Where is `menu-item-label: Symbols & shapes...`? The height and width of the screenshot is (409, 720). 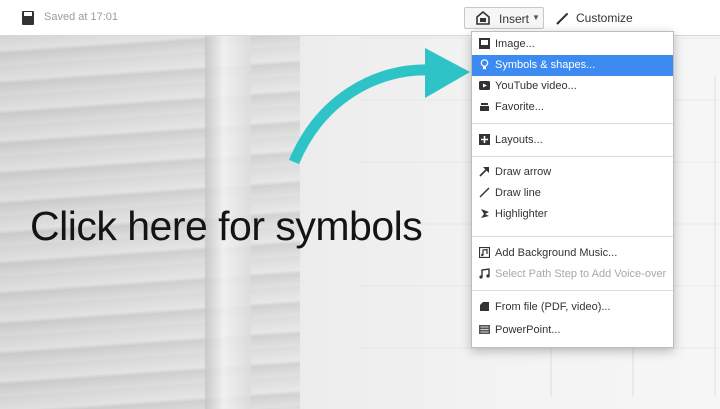 menu-item-label: Symbols & shapes... is located at coordinates (545, 65).